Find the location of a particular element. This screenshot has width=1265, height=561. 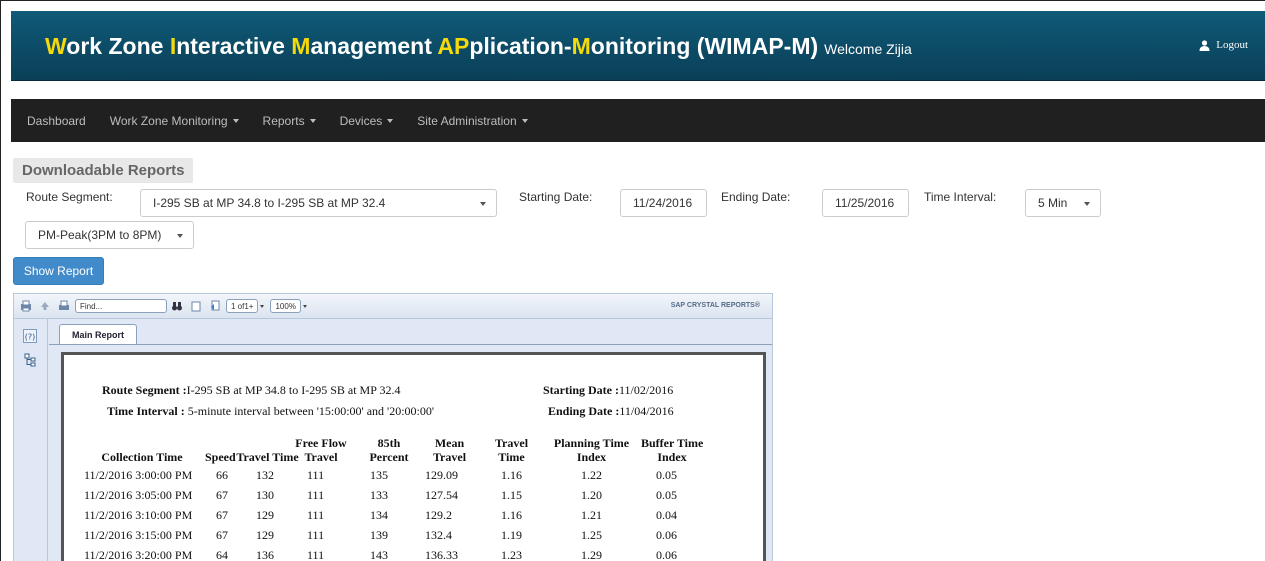

table-cell: 132.4 is located at coordinates (438, 535).